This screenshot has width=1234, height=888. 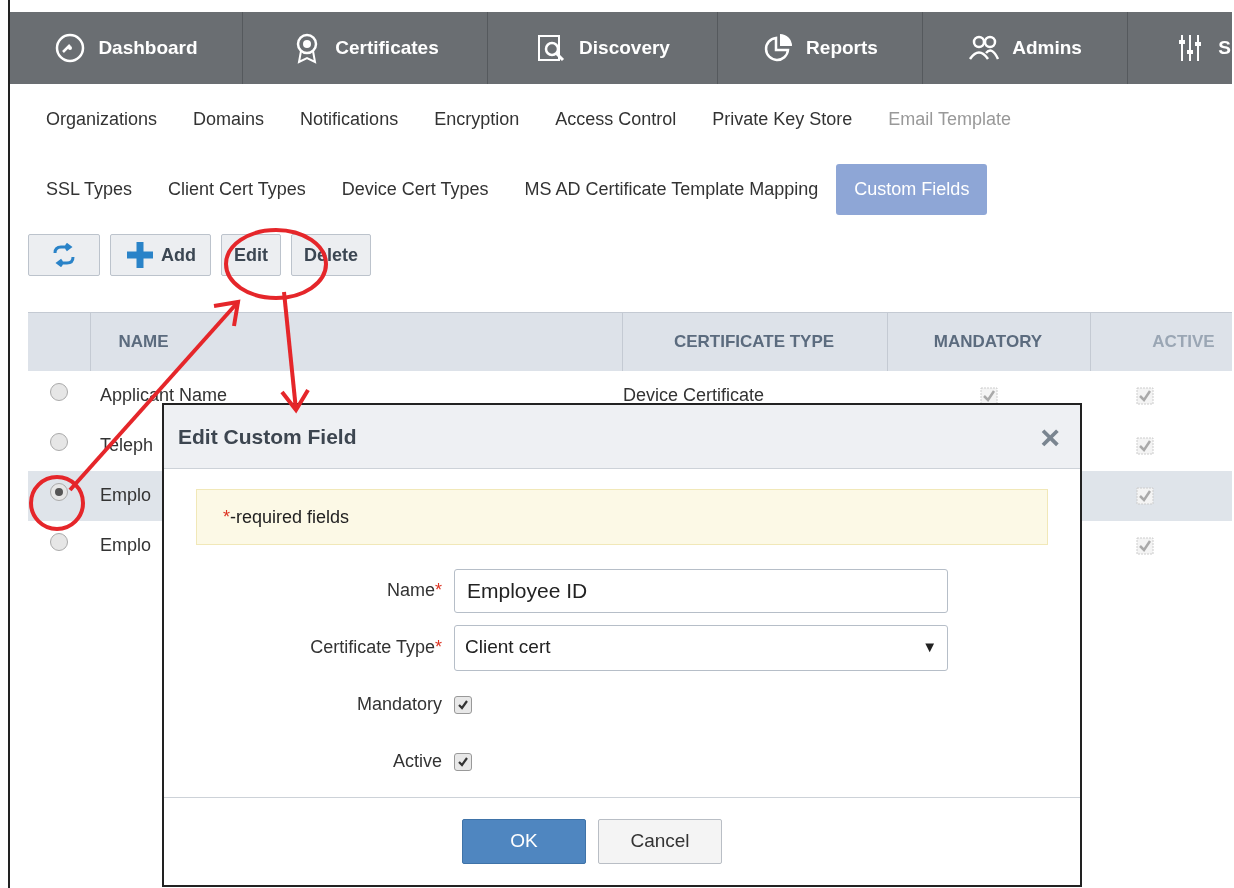 What do you see at coordinates (1180, 48) in the screenshot?
I see `nav-tab: S` at bounding box center [1180, 48].